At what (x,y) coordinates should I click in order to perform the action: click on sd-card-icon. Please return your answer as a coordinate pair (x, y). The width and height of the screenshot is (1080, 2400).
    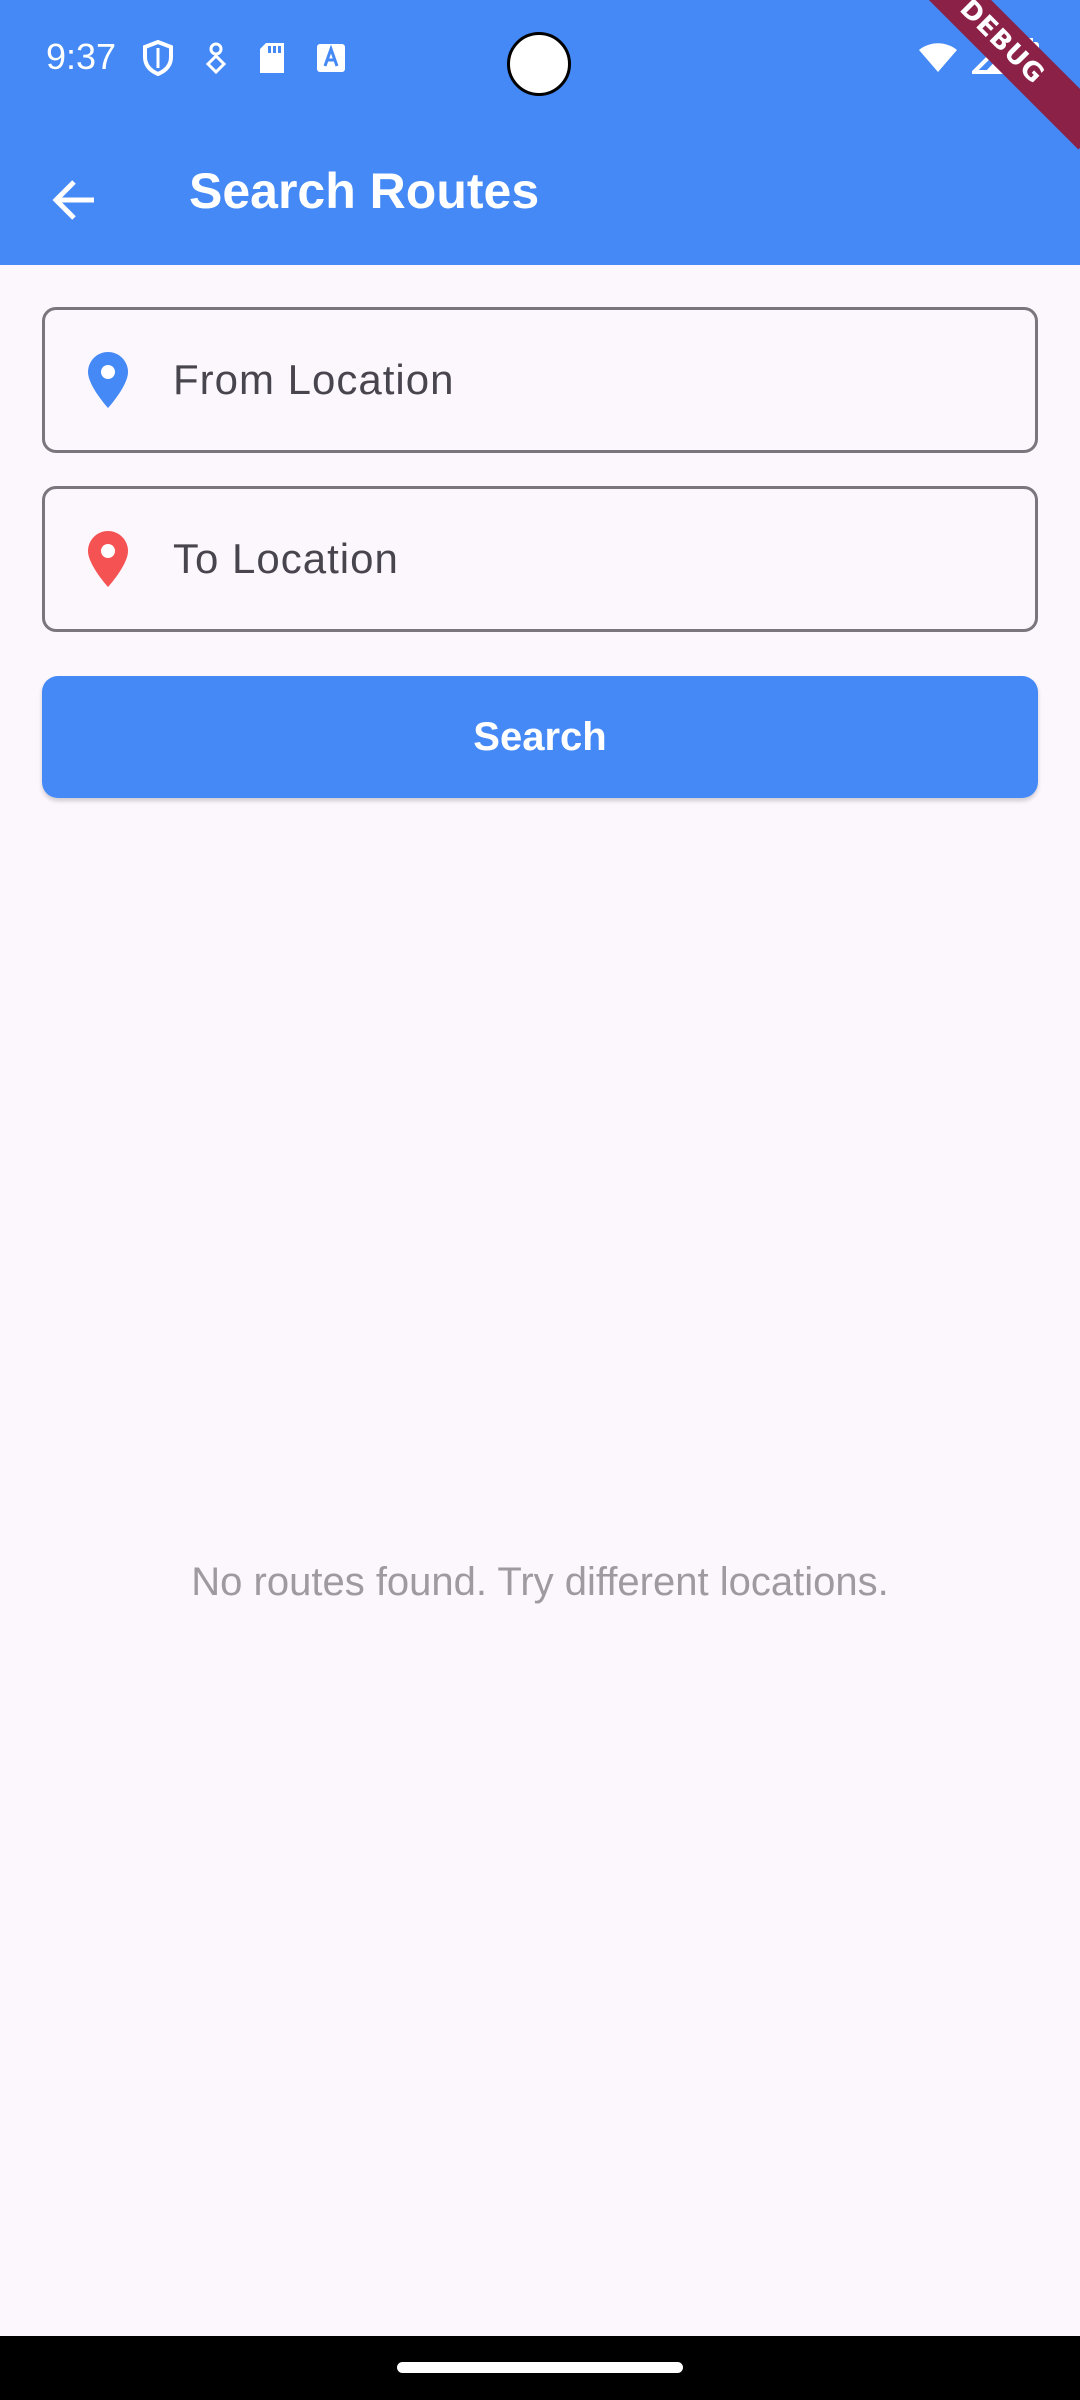
    Looking at the image, I should click on (272, 58).